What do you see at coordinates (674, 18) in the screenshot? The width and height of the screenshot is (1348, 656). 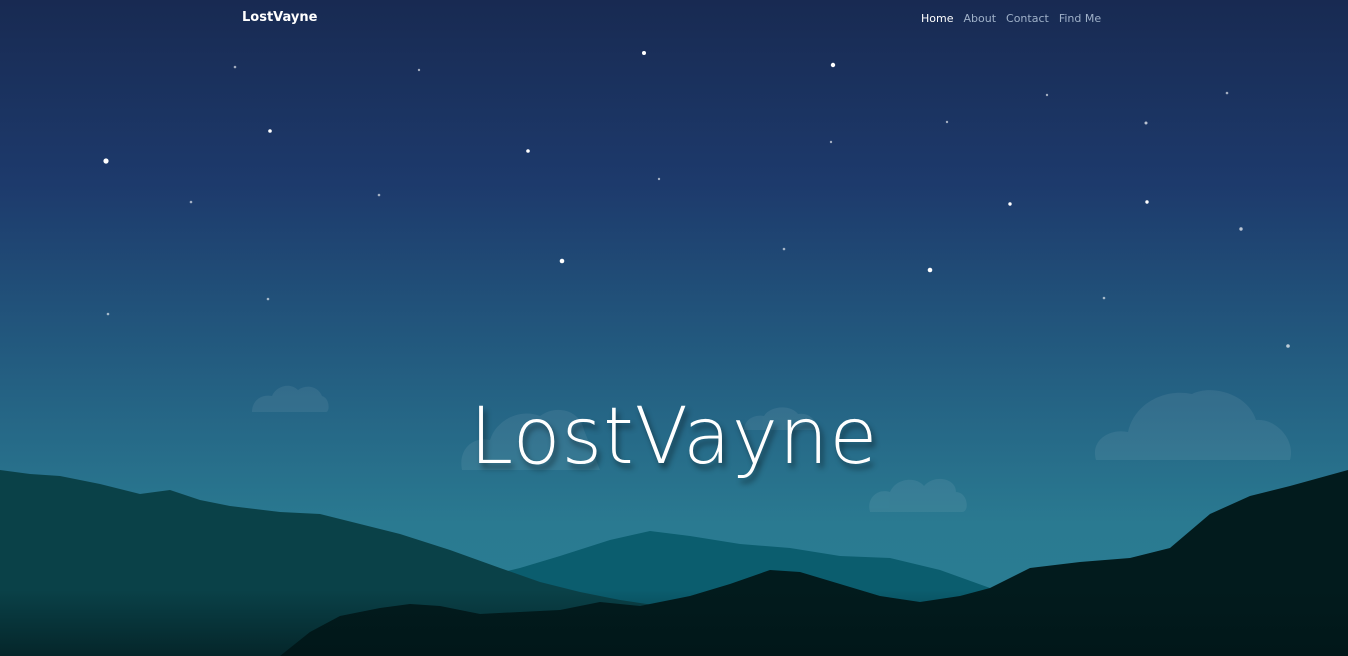 I see `top-navbar: LostVayne Home About Contact Find Me` at bounding box center [674, 18].